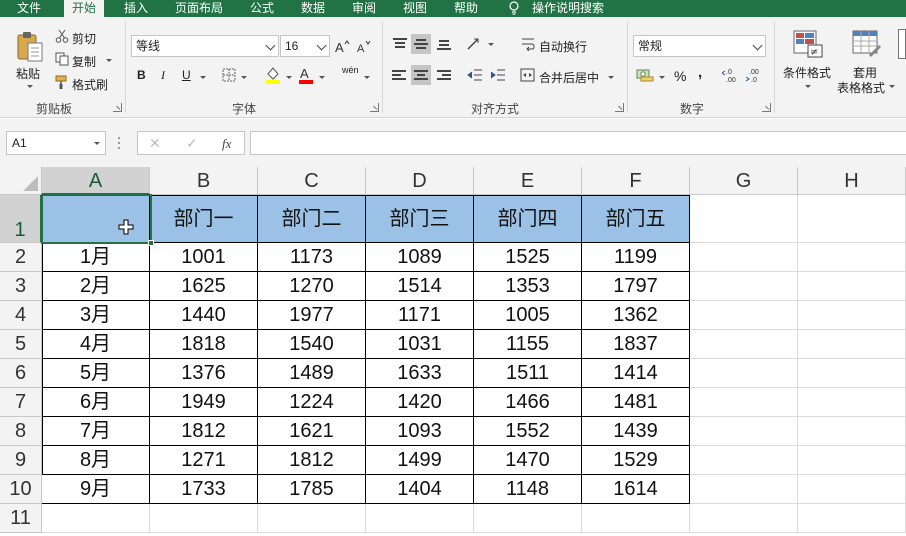 This screenshot has width=906, height=536. Describe the element at coordinates (163, 75) in the screenshot. I see `italic-button: I` at that location.